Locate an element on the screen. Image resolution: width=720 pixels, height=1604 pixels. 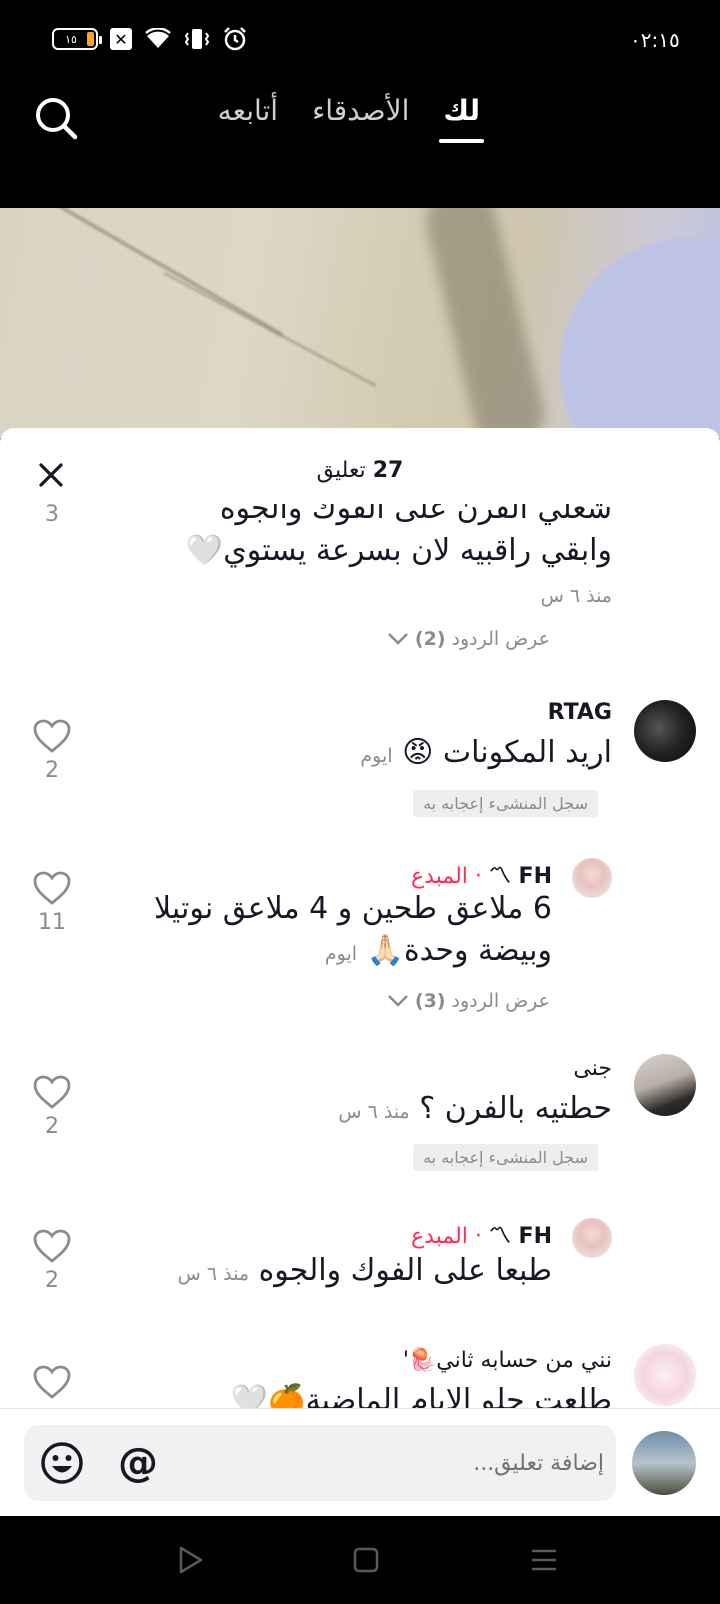
comment-username: نني من حسابه ثاني🪼' is located at coordinates (507, 1360).